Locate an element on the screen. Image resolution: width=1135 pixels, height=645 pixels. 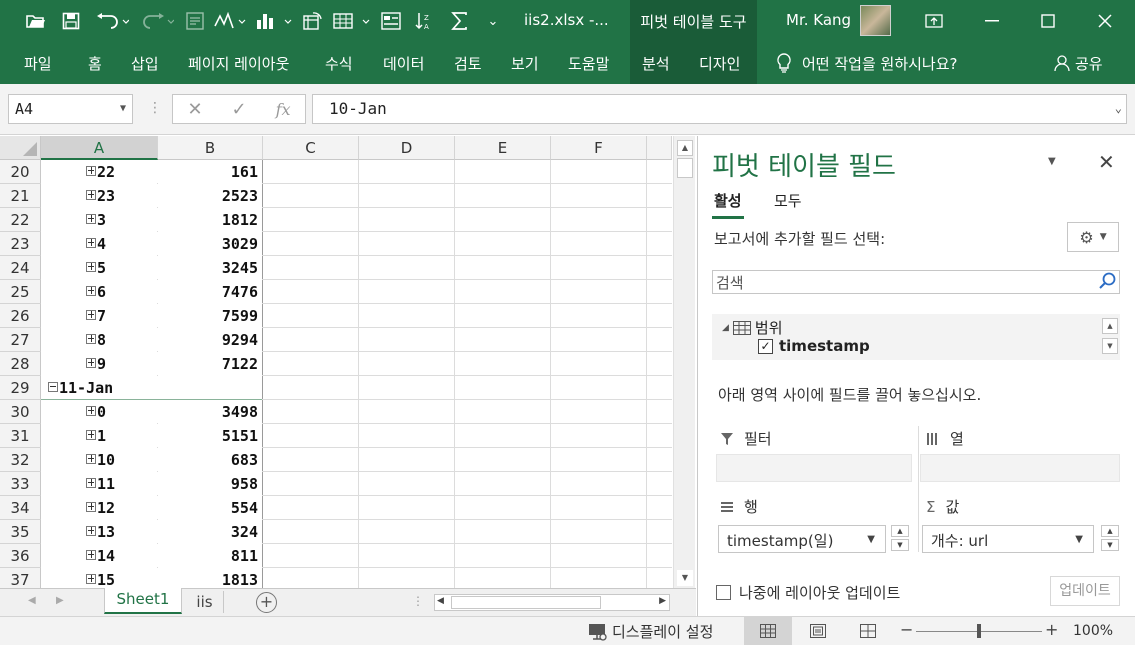
cancel-icon: ✕ is located at coordinates (194, 109).